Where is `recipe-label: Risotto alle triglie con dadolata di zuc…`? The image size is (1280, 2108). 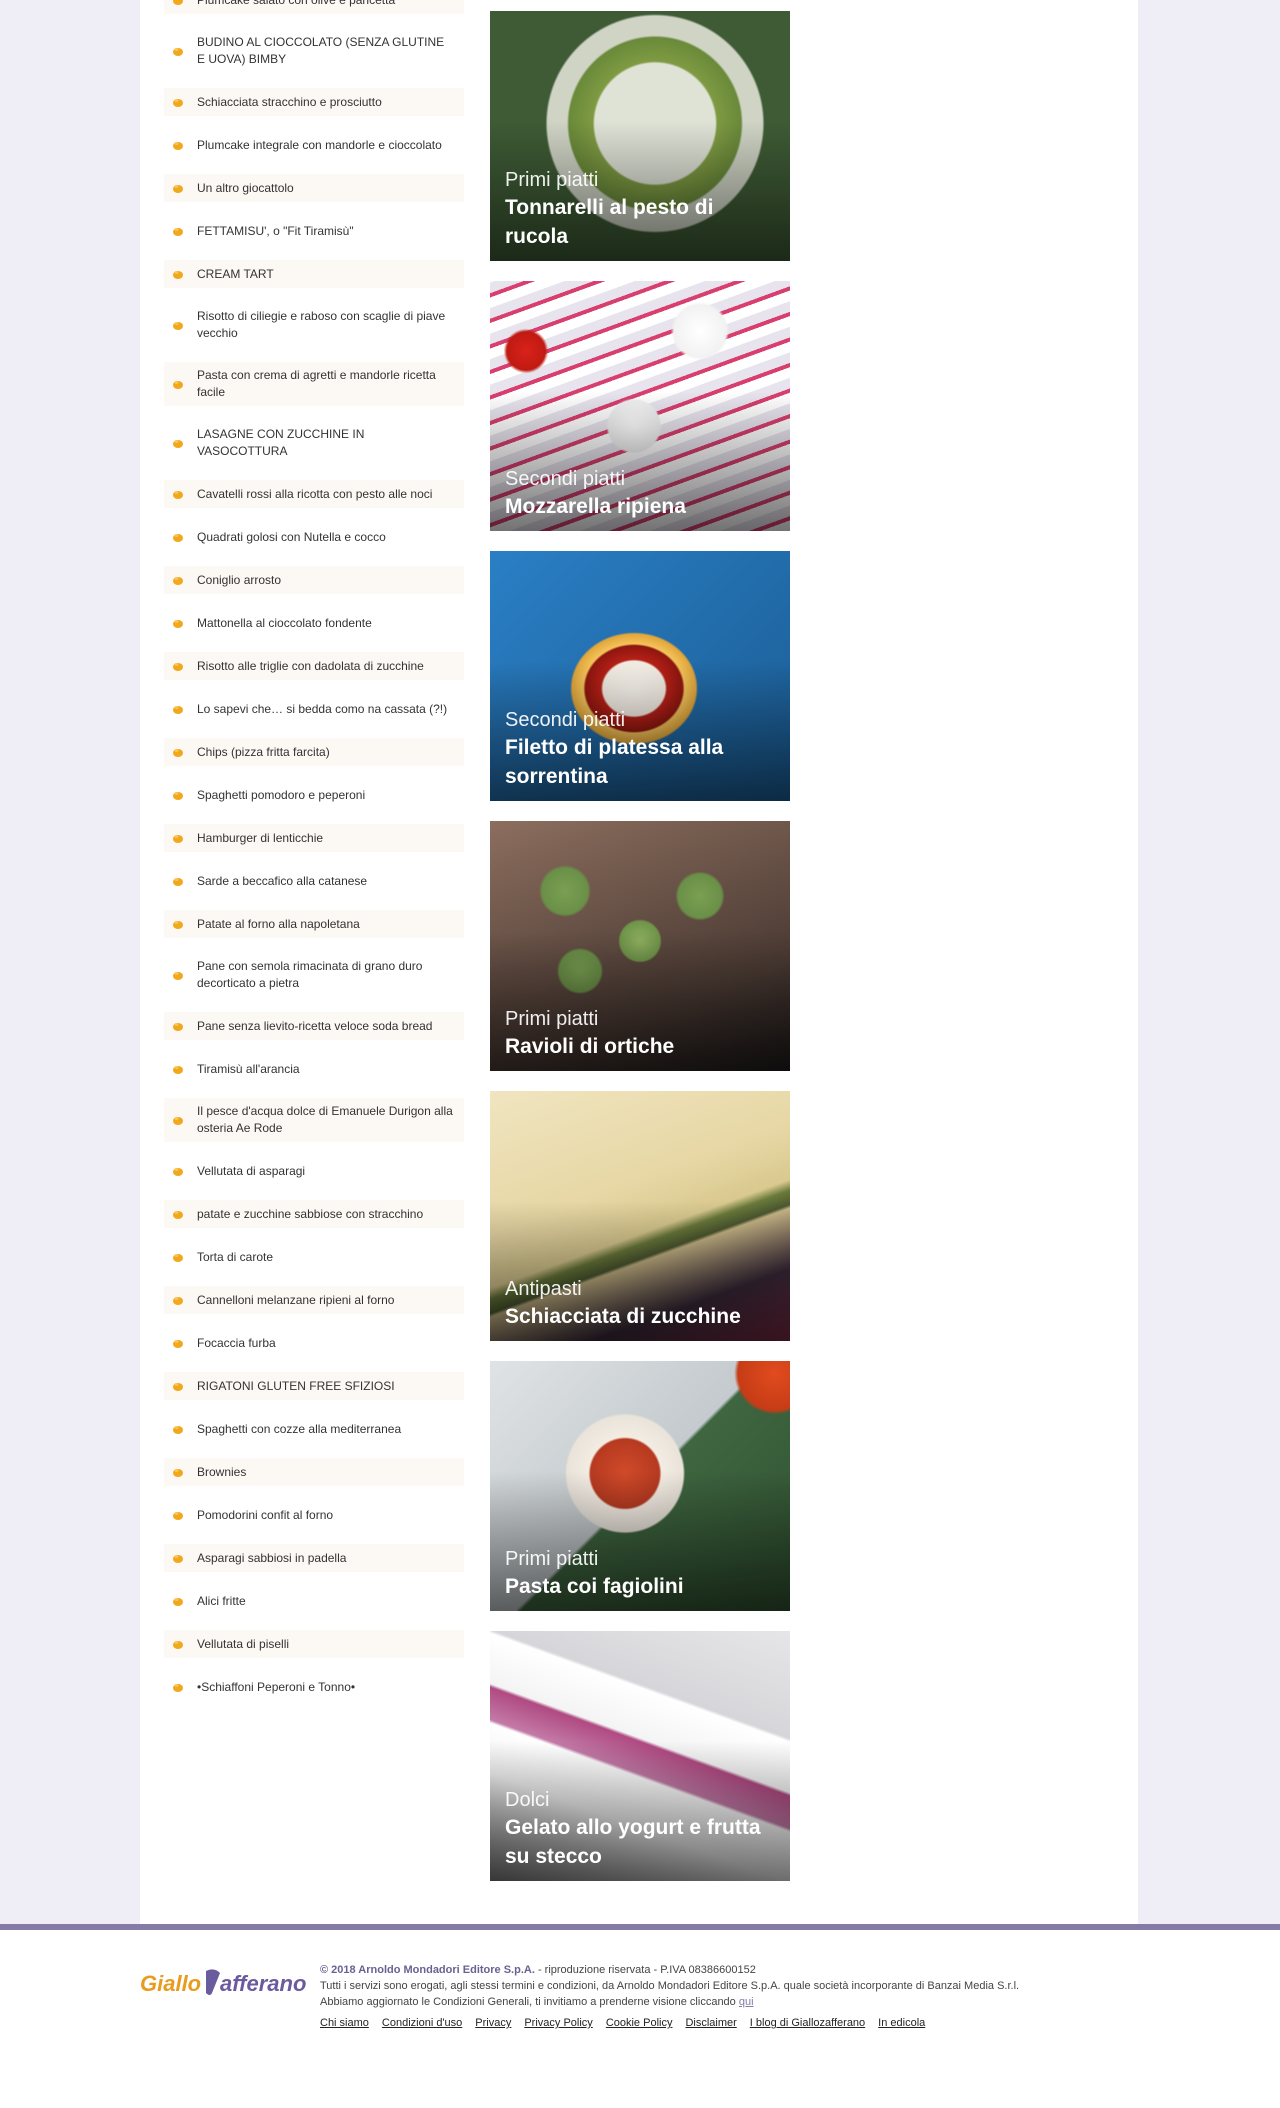 recipe-label: Risotto alle triglie con dadolata di zuc… is located at coordinates (310, 665).